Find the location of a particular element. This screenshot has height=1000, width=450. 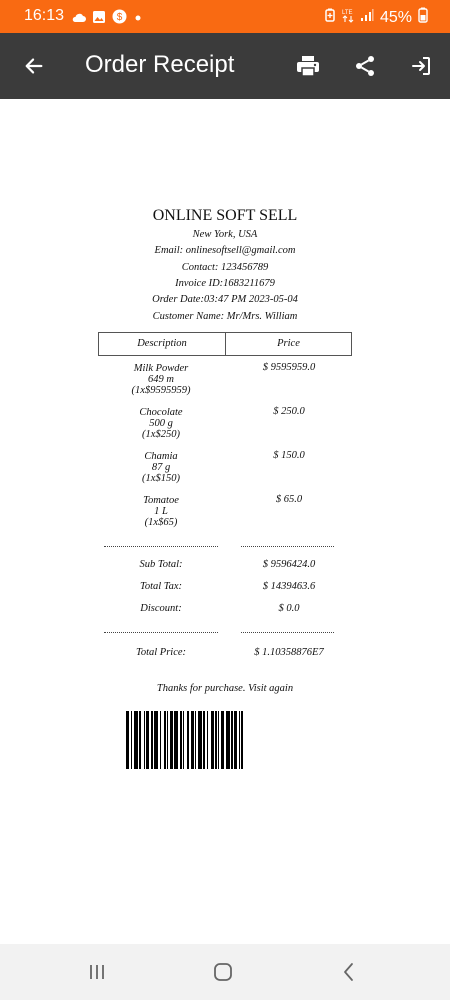

item-calc: (1x$65) is located at coordinates (161, 522).